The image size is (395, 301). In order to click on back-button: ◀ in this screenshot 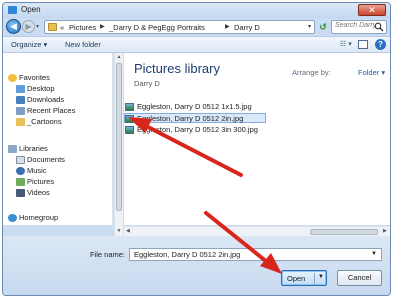, I will do `click(13, 26)`.